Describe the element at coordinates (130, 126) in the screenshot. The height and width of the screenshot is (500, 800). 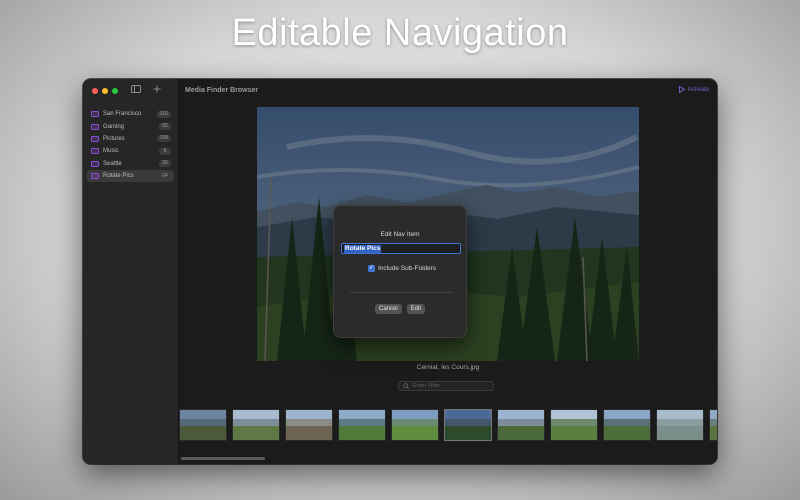
I see `sidebar-item-gaming: Gaming 82` at that location.